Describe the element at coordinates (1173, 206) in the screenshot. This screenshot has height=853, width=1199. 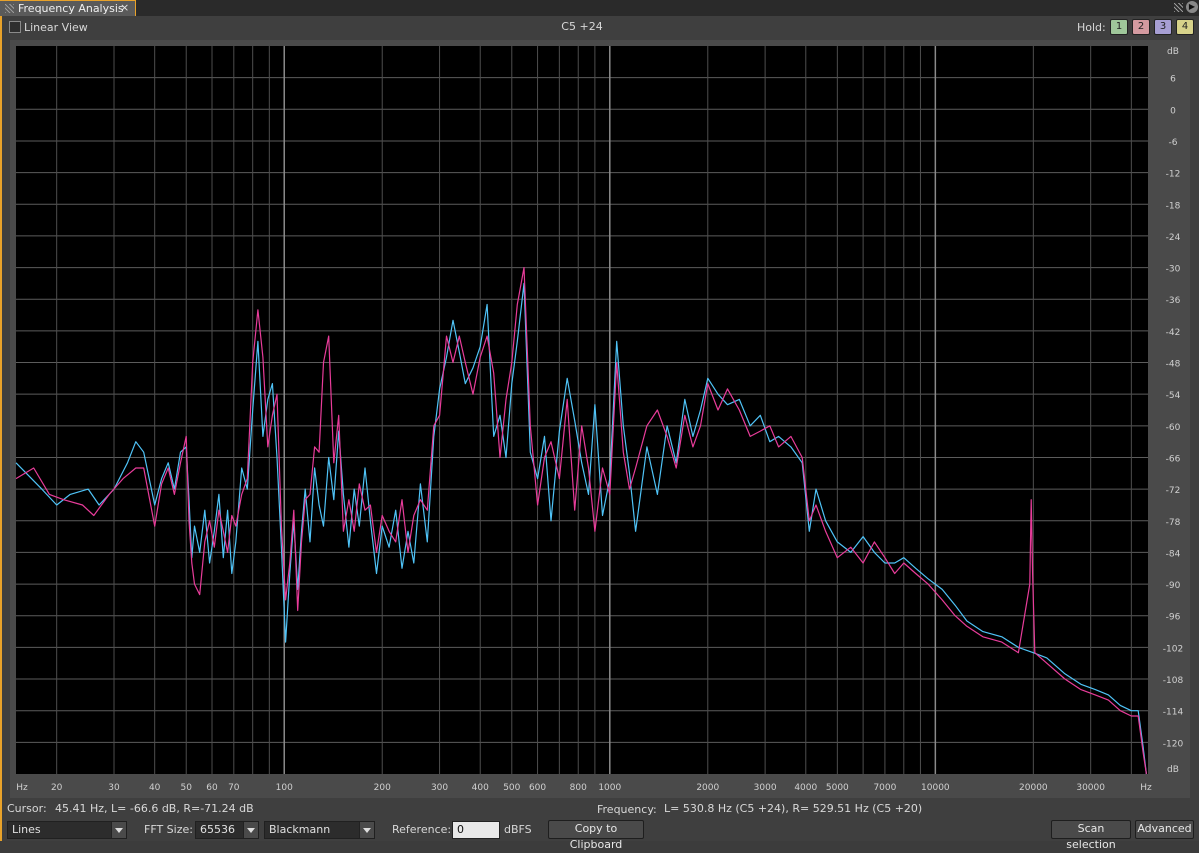
I see `y-tick-label: -18` at that location.